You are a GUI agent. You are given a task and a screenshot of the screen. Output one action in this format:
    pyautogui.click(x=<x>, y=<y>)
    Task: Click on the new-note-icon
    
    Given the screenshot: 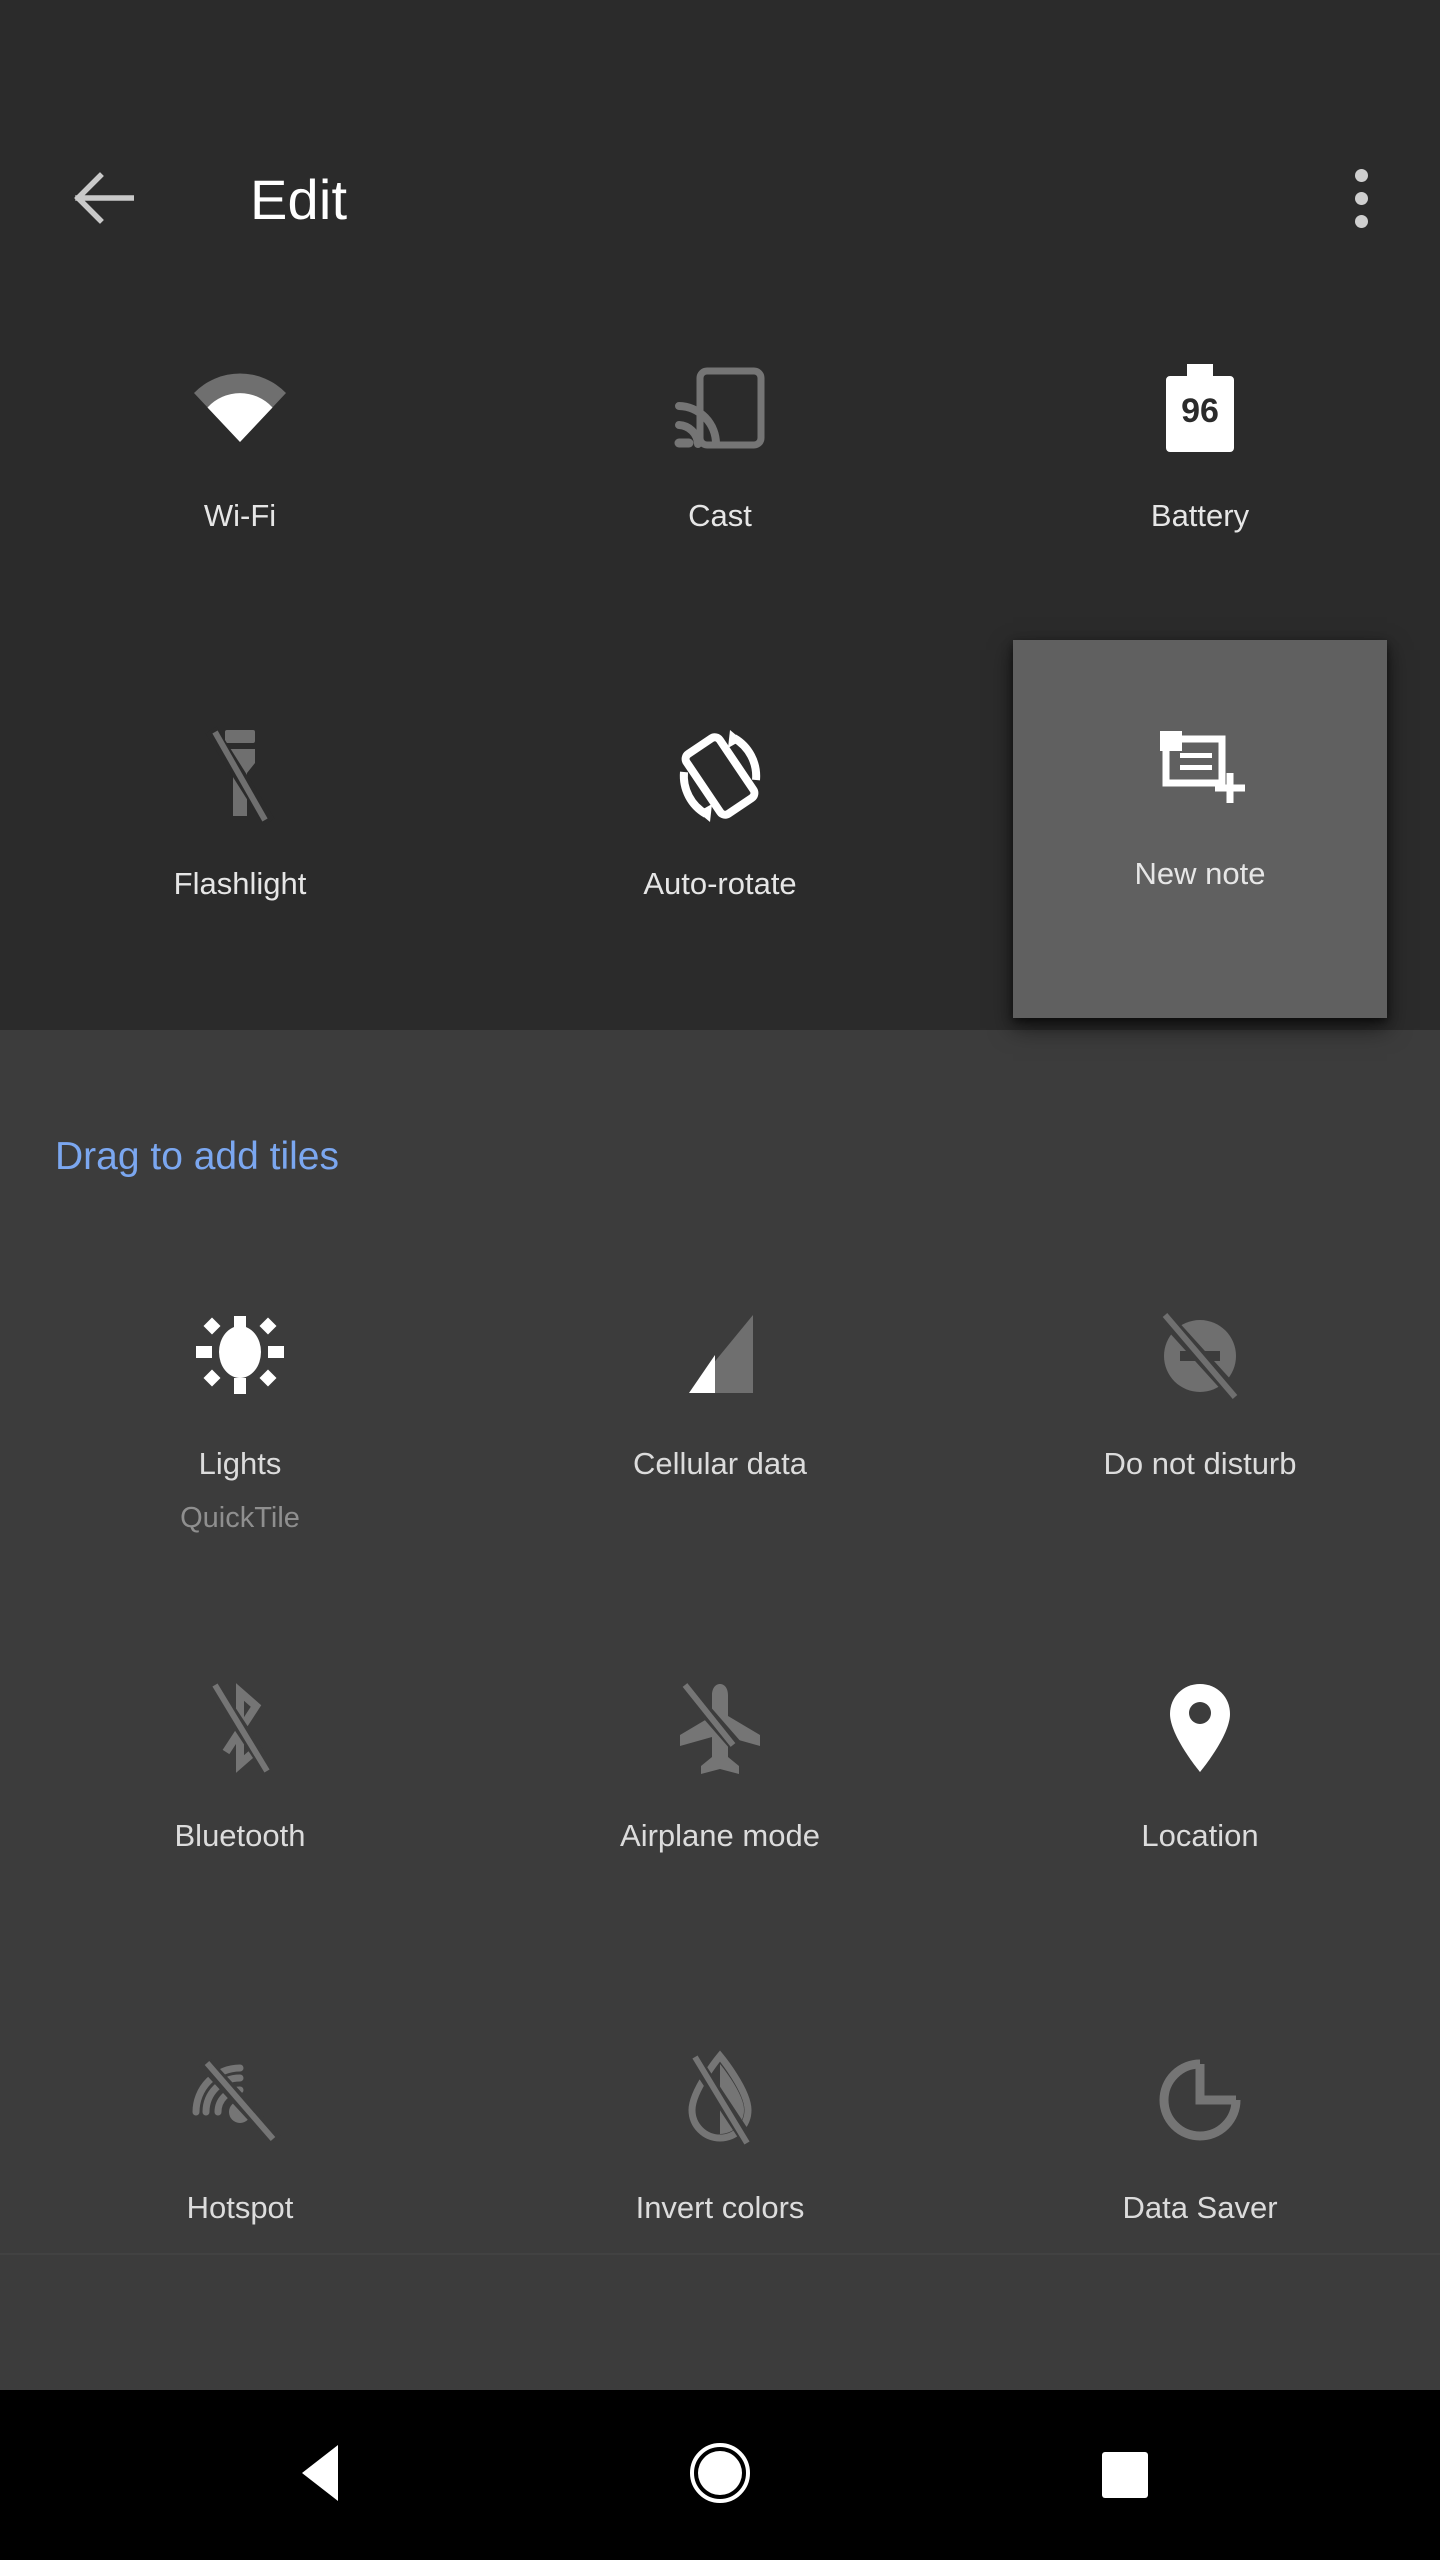 What is the action you would take?
    pyautogui.click(x=1200, y=766)
    